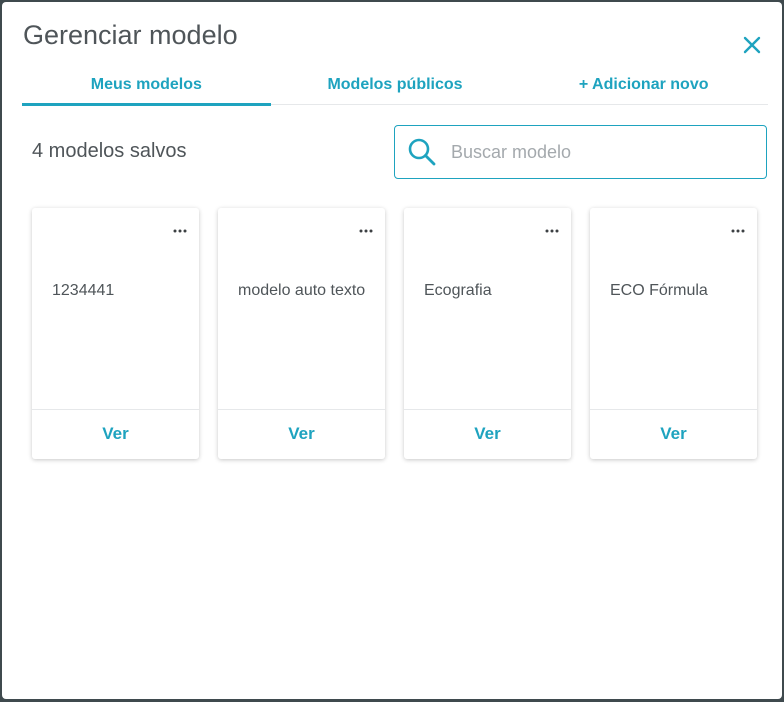 Image resolution: width=784 pixels, height=702 pixels. Describe the element at coordinates (302, 290) in the screenshot. I see `model-card-name: modelo auto texto` at that location.